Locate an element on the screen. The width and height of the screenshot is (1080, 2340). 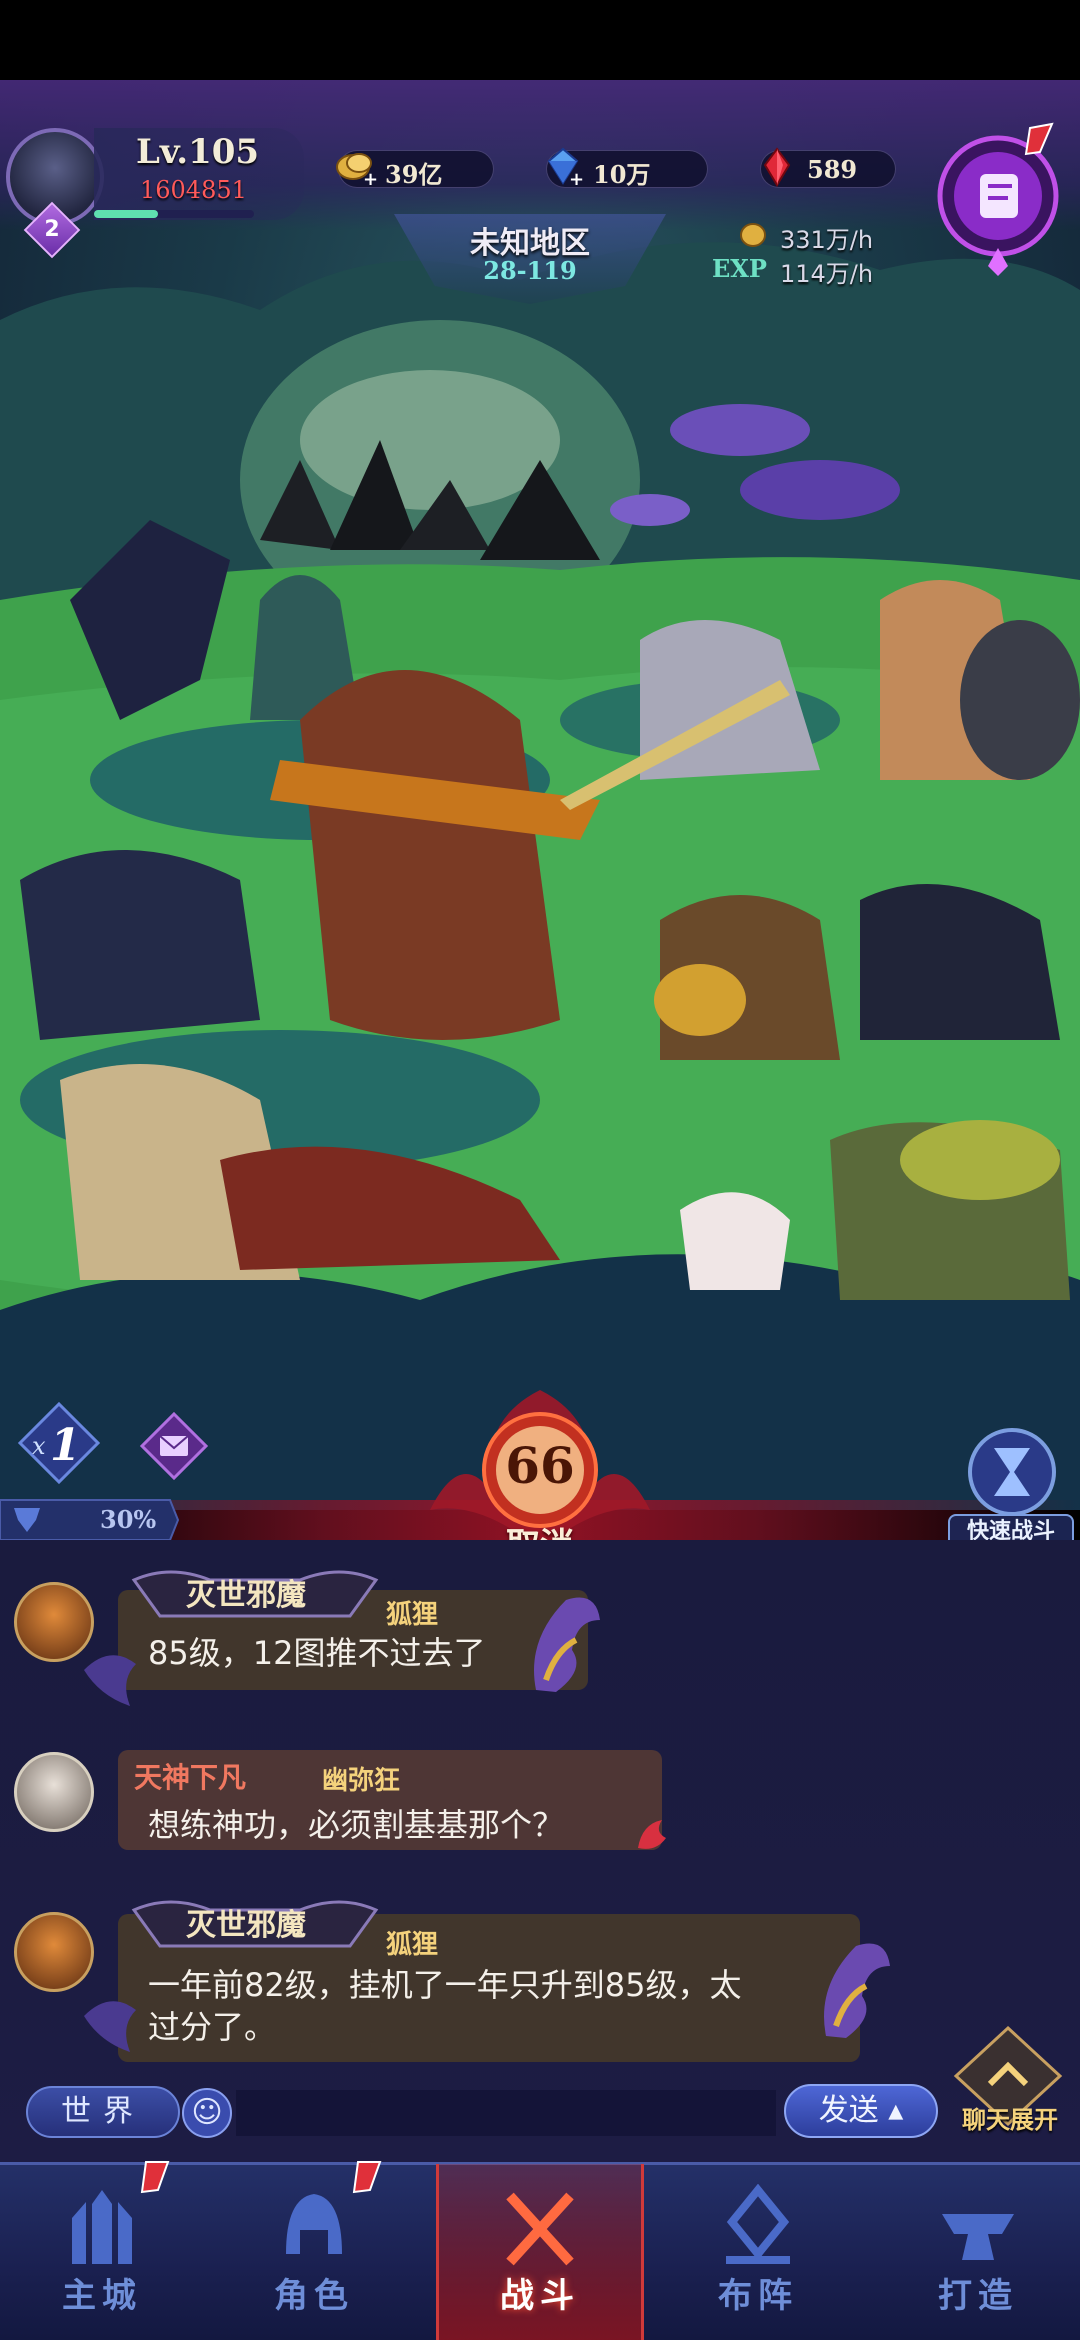
speed-prefix: x is located at coordinates (39, 1446).